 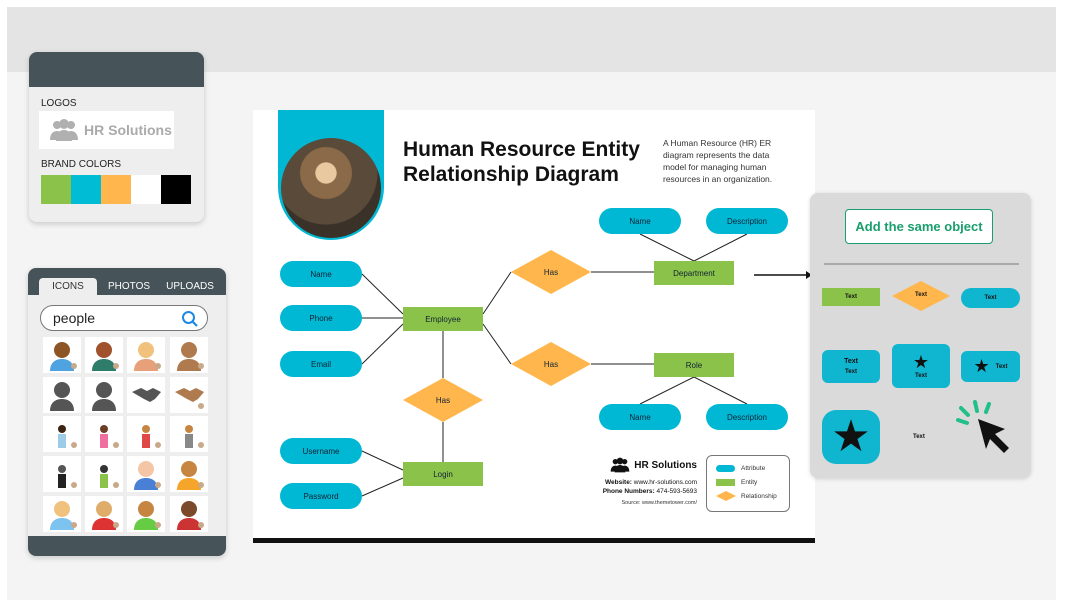 I want to click on hr-team-photo, so click(x=331, y=188).